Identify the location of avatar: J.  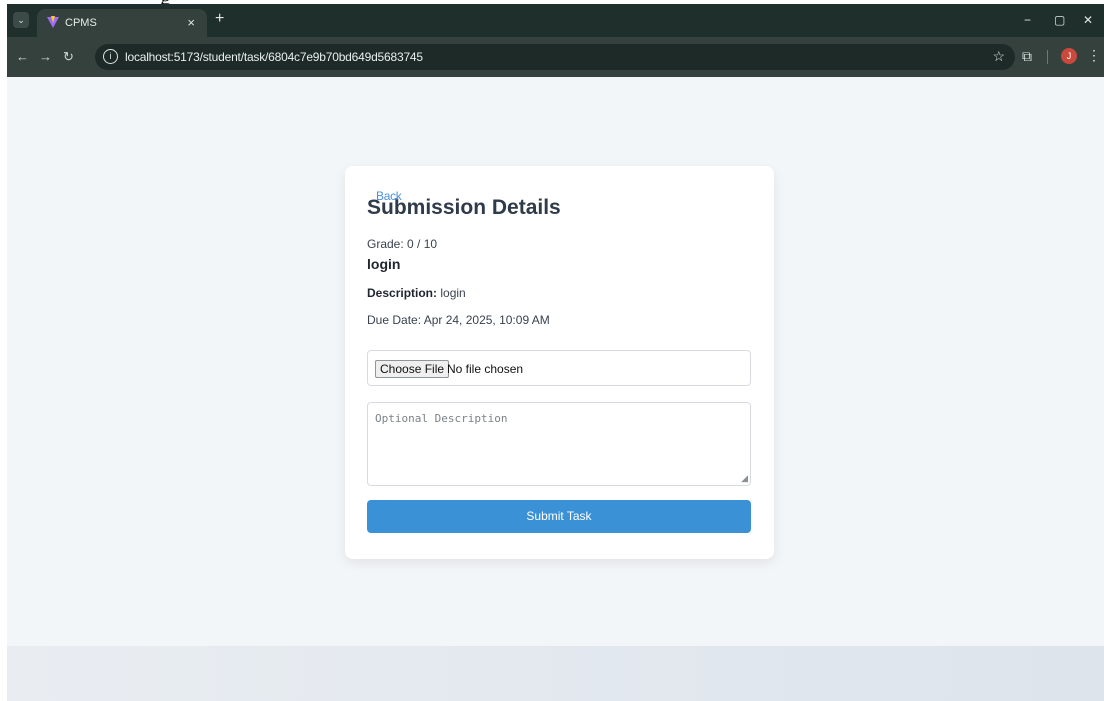
(1069, 56).